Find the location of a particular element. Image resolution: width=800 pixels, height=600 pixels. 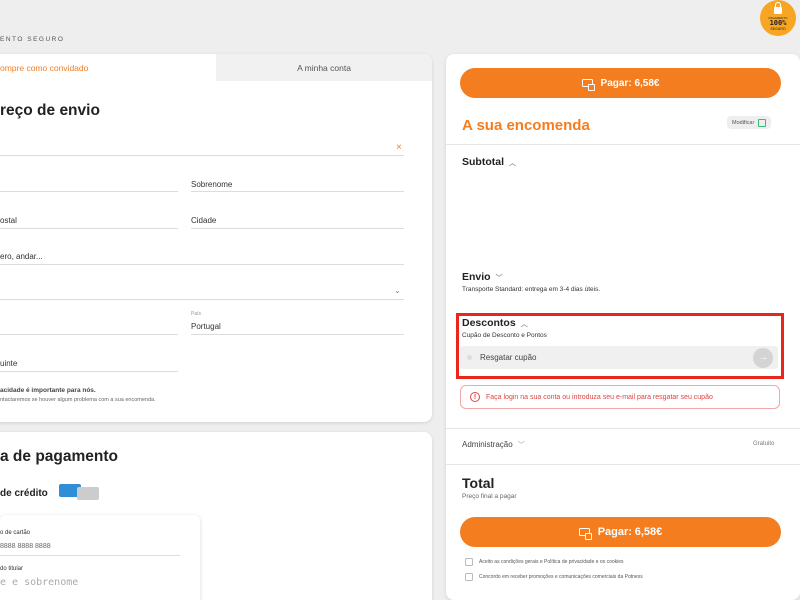

modify-button: Modificar is located at coordinates (749, 122).